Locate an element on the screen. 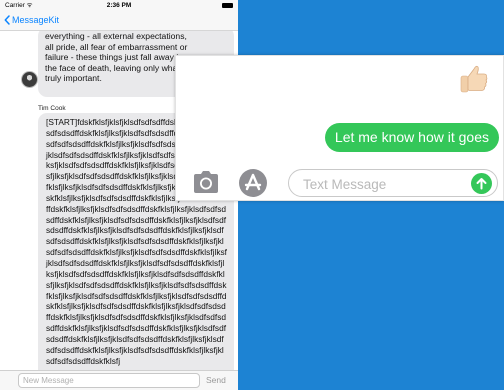  app-store-icon is located at coordinates (253, 183).